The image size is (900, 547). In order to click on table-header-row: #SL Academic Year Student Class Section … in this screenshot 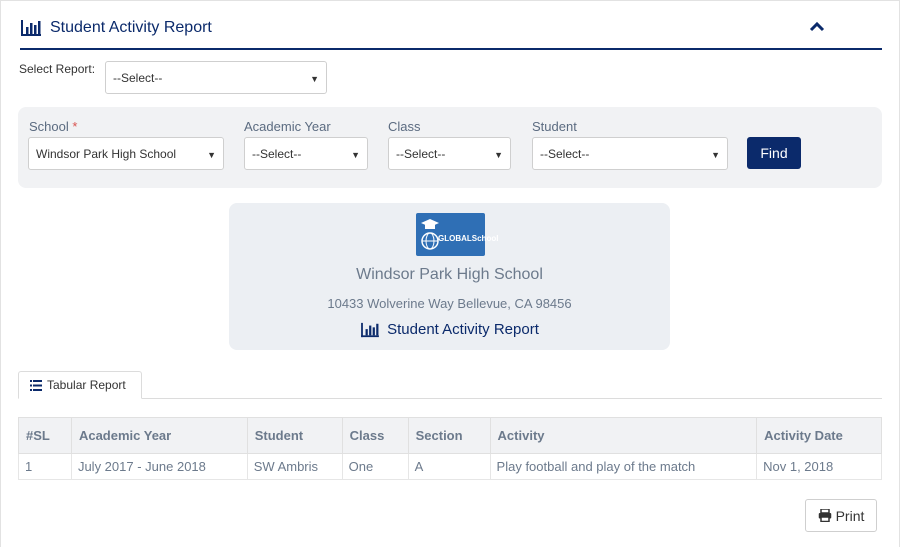, I will do `click(450, 435)`.